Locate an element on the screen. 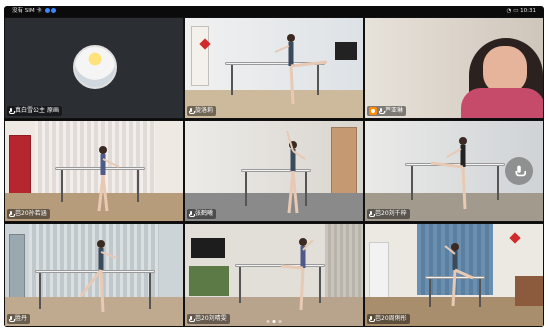 The image size is (548, 331). participant-label: 芭20刘千梓 is located at coordinates (388, 214).